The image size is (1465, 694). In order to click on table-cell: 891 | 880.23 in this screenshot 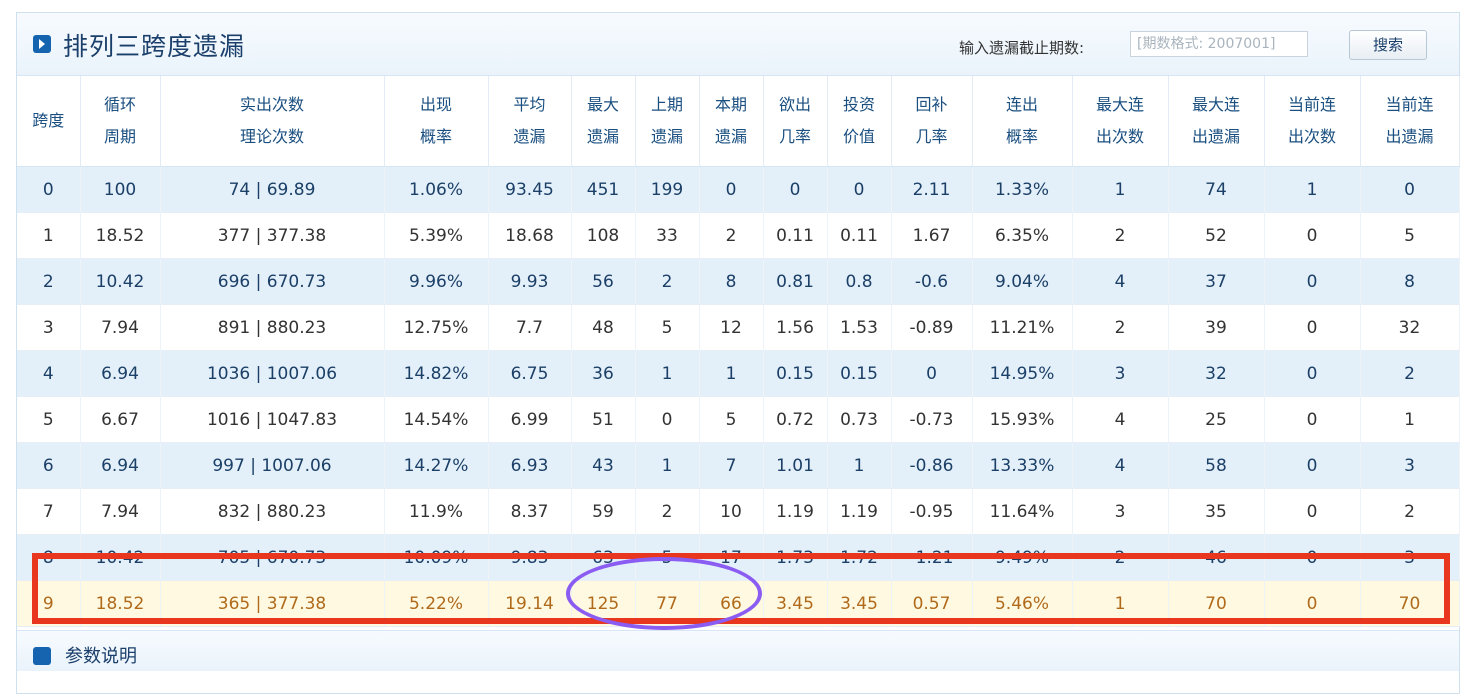, I will do `click(272, 327)`.